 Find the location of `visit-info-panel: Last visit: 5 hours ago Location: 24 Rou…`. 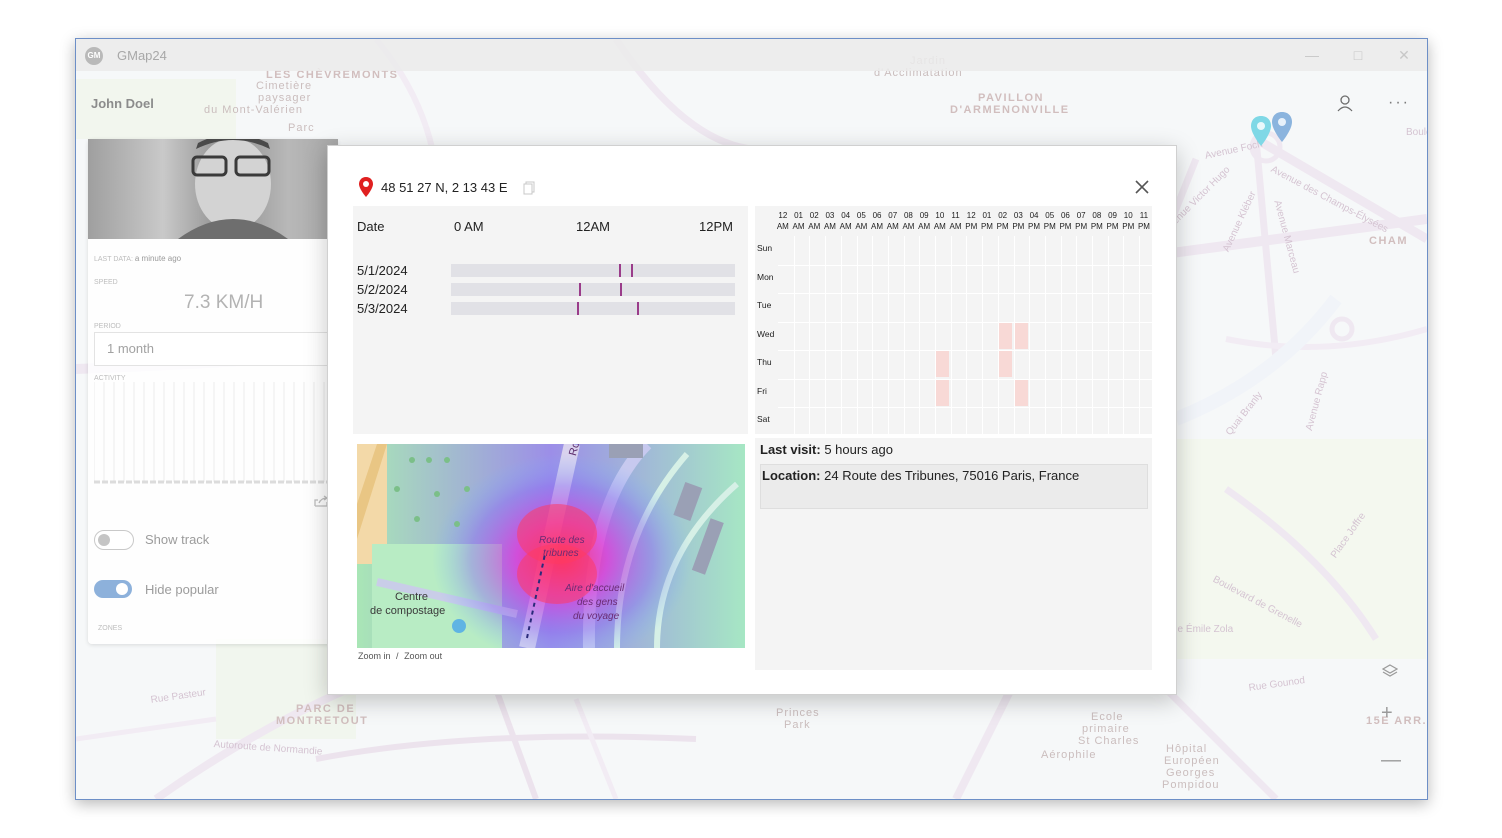

visit-info-panel: Last visit: 5 hours ago Location: 24 Rou… is located at coordinates (953, 554).